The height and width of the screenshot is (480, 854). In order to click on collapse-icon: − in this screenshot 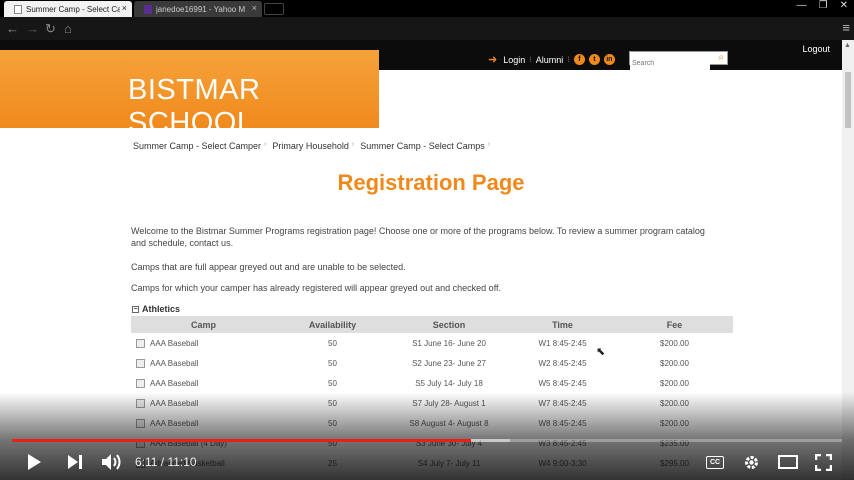, I will do `click(135, 309)`.